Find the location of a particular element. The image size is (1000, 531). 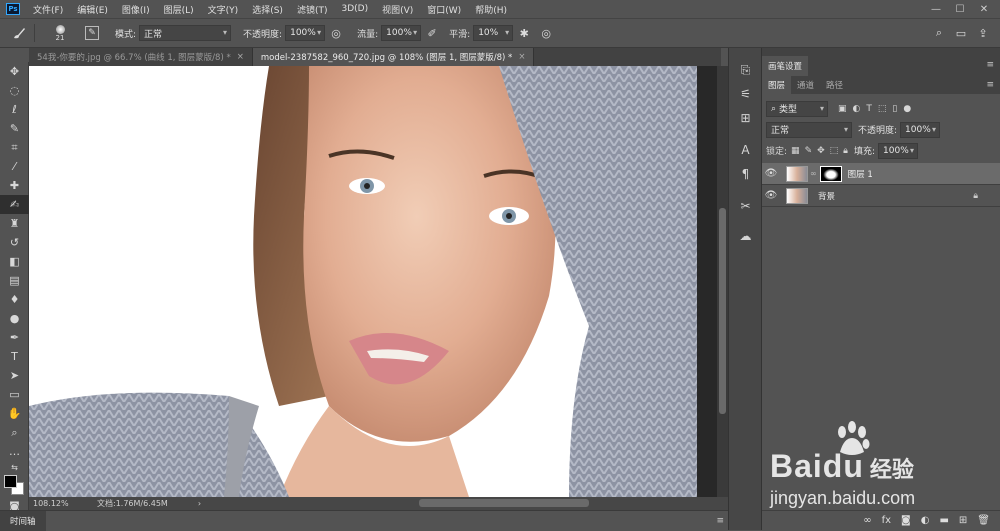

share-icon: ⇪ is located at coordinates (983, 33).